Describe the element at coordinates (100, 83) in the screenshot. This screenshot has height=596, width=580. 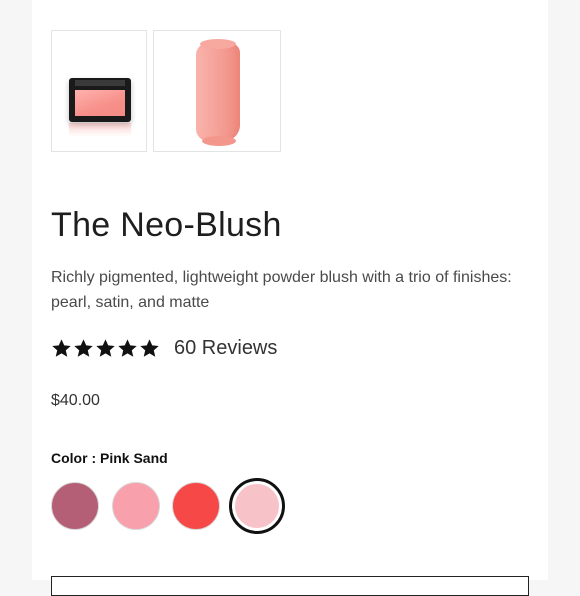
I see `compact-lid` at that location.